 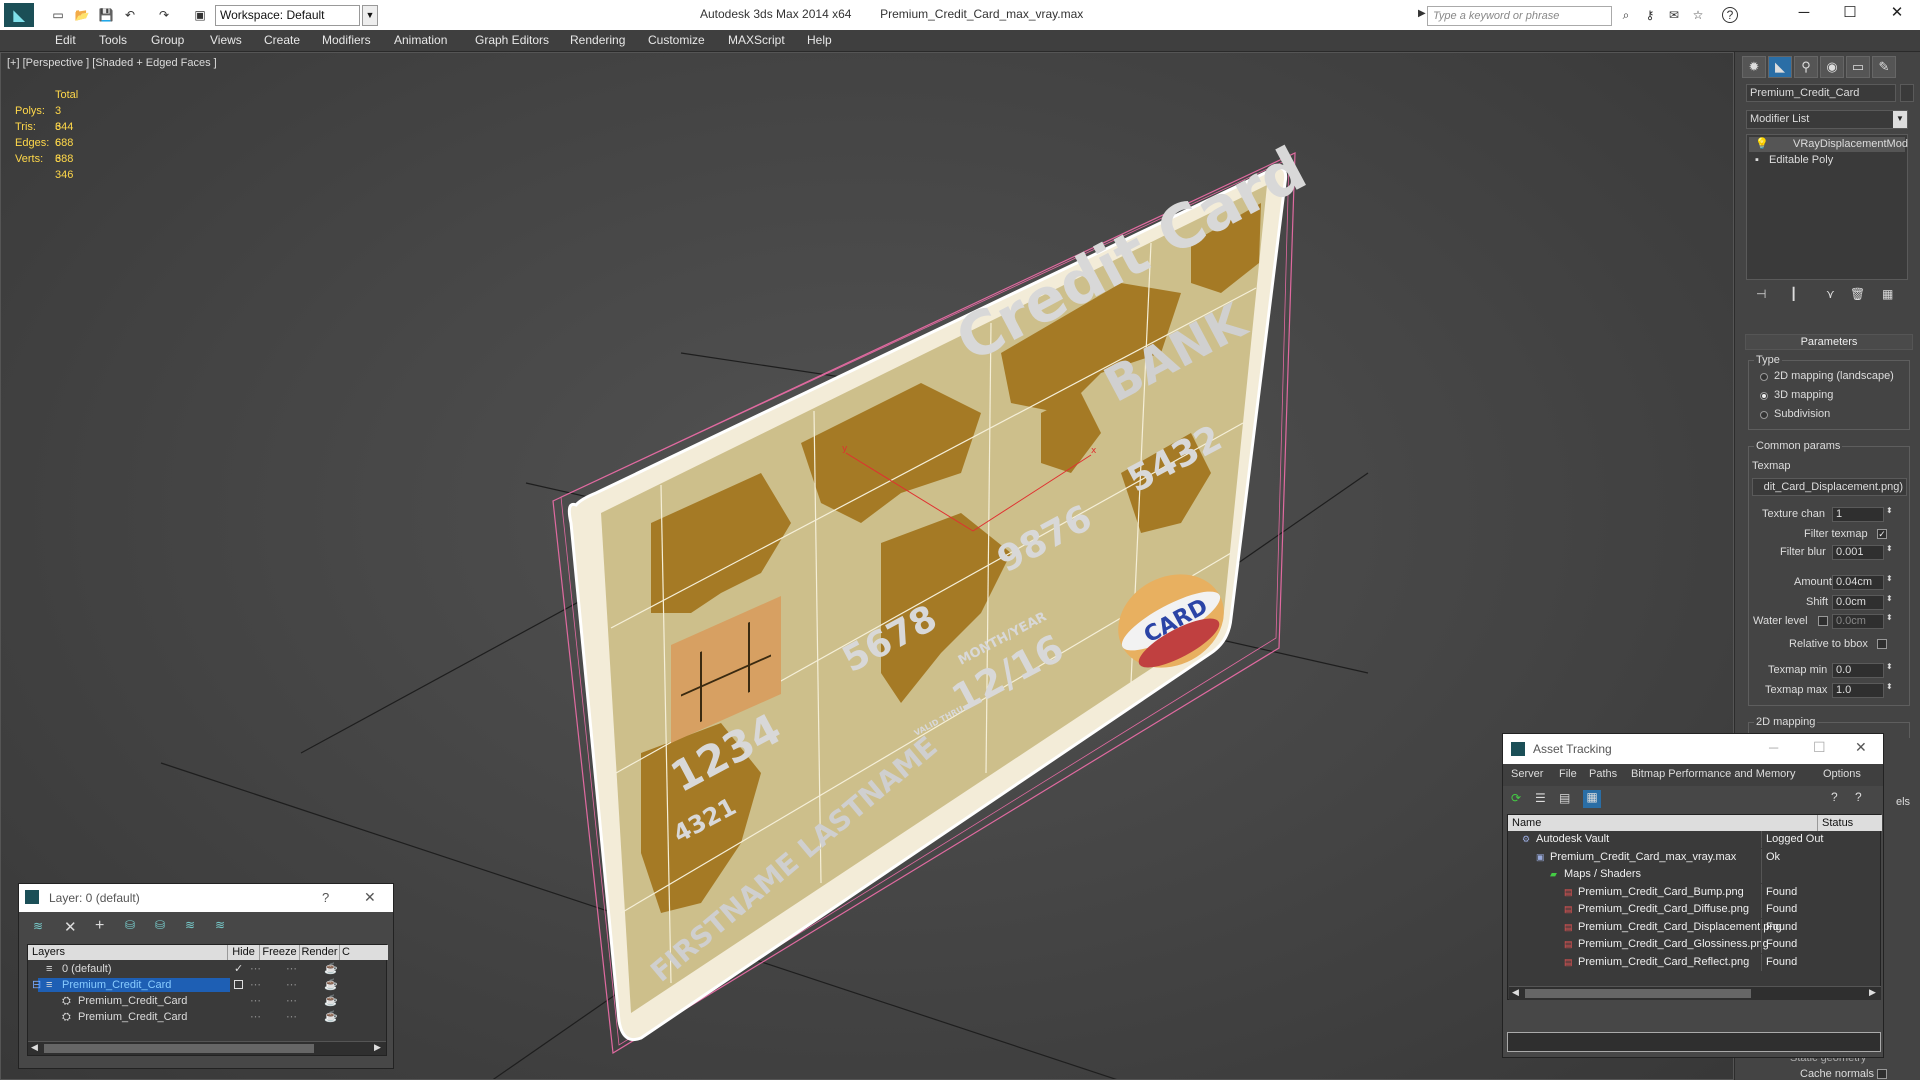 I want to click on asset-row: ▤ Premium_Credit_Card_Glossiness.png Found, so click(x=1694, y=944).